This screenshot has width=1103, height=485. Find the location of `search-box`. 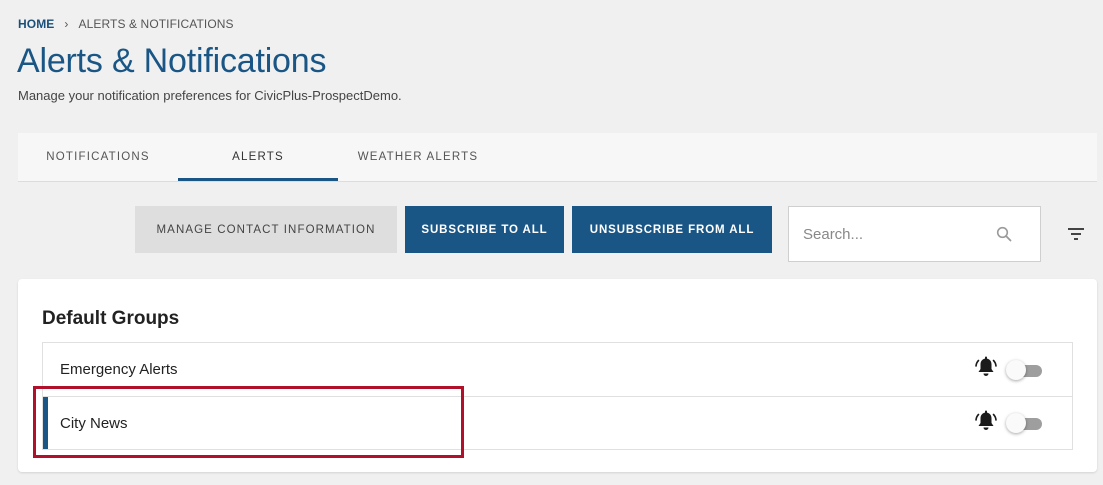

search-box is located at coordinates (914, 234).